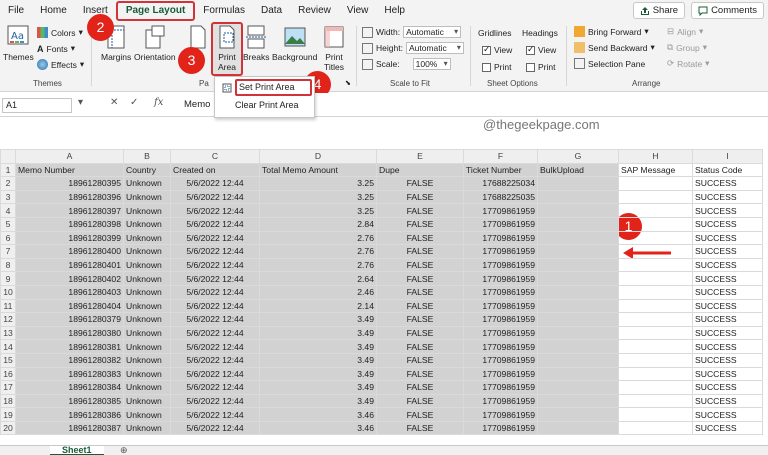  Describe the element at coordinates (434, 48) in the screenshot. I see `height-dropdown: Automatic` at that location.